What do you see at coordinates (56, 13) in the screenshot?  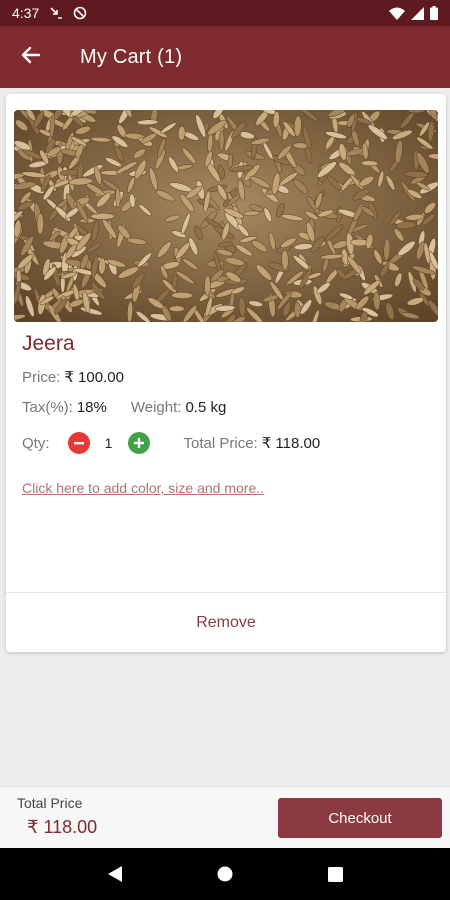 I see `missed-call-icon` at bounding box center [56, 13].